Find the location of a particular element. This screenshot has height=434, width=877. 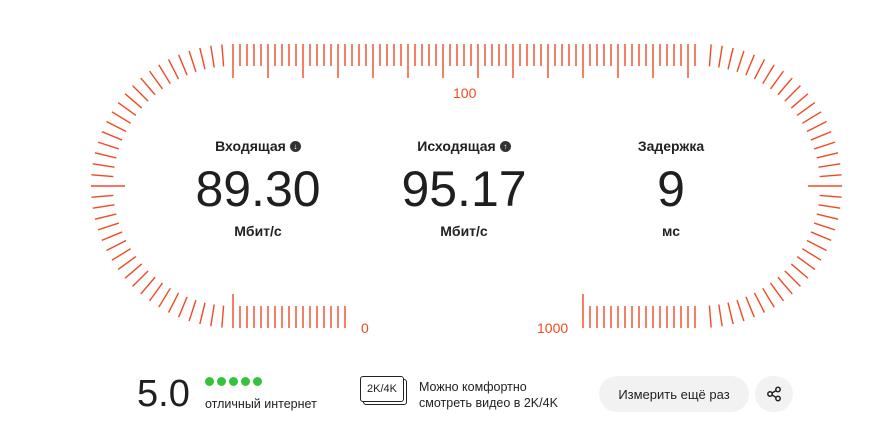

download-unit: Мбит/с is located at coordinates (258, 231).